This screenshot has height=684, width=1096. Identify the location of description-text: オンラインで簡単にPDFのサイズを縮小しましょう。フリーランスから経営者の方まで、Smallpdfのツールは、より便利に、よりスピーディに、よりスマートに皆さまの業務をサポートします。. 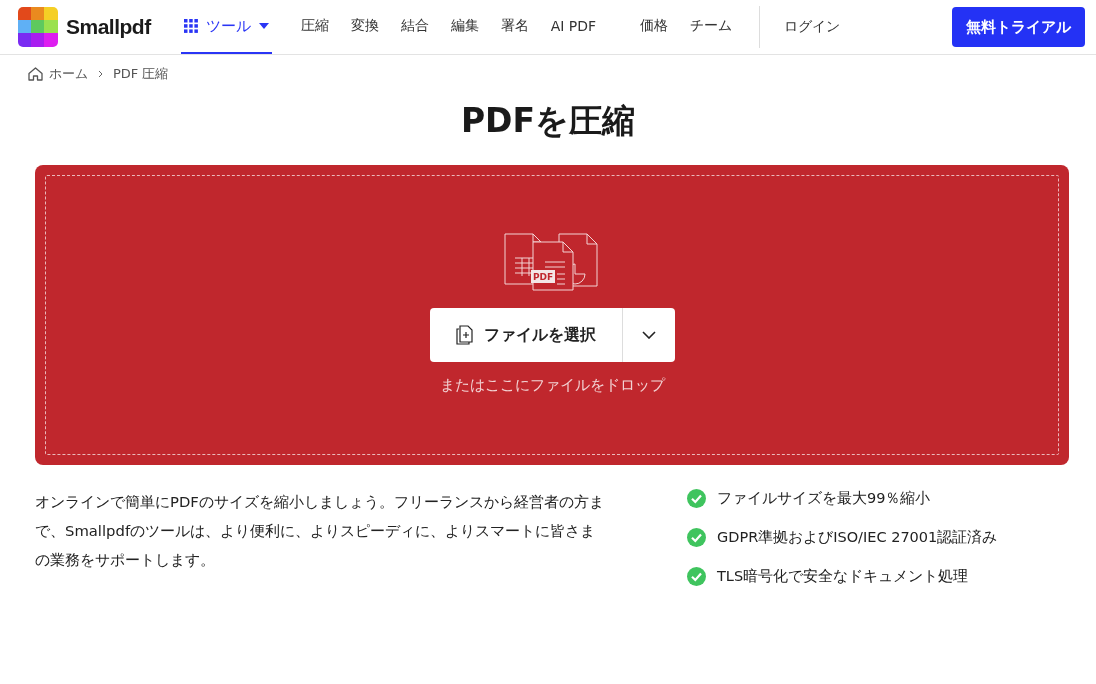
(320, 531).